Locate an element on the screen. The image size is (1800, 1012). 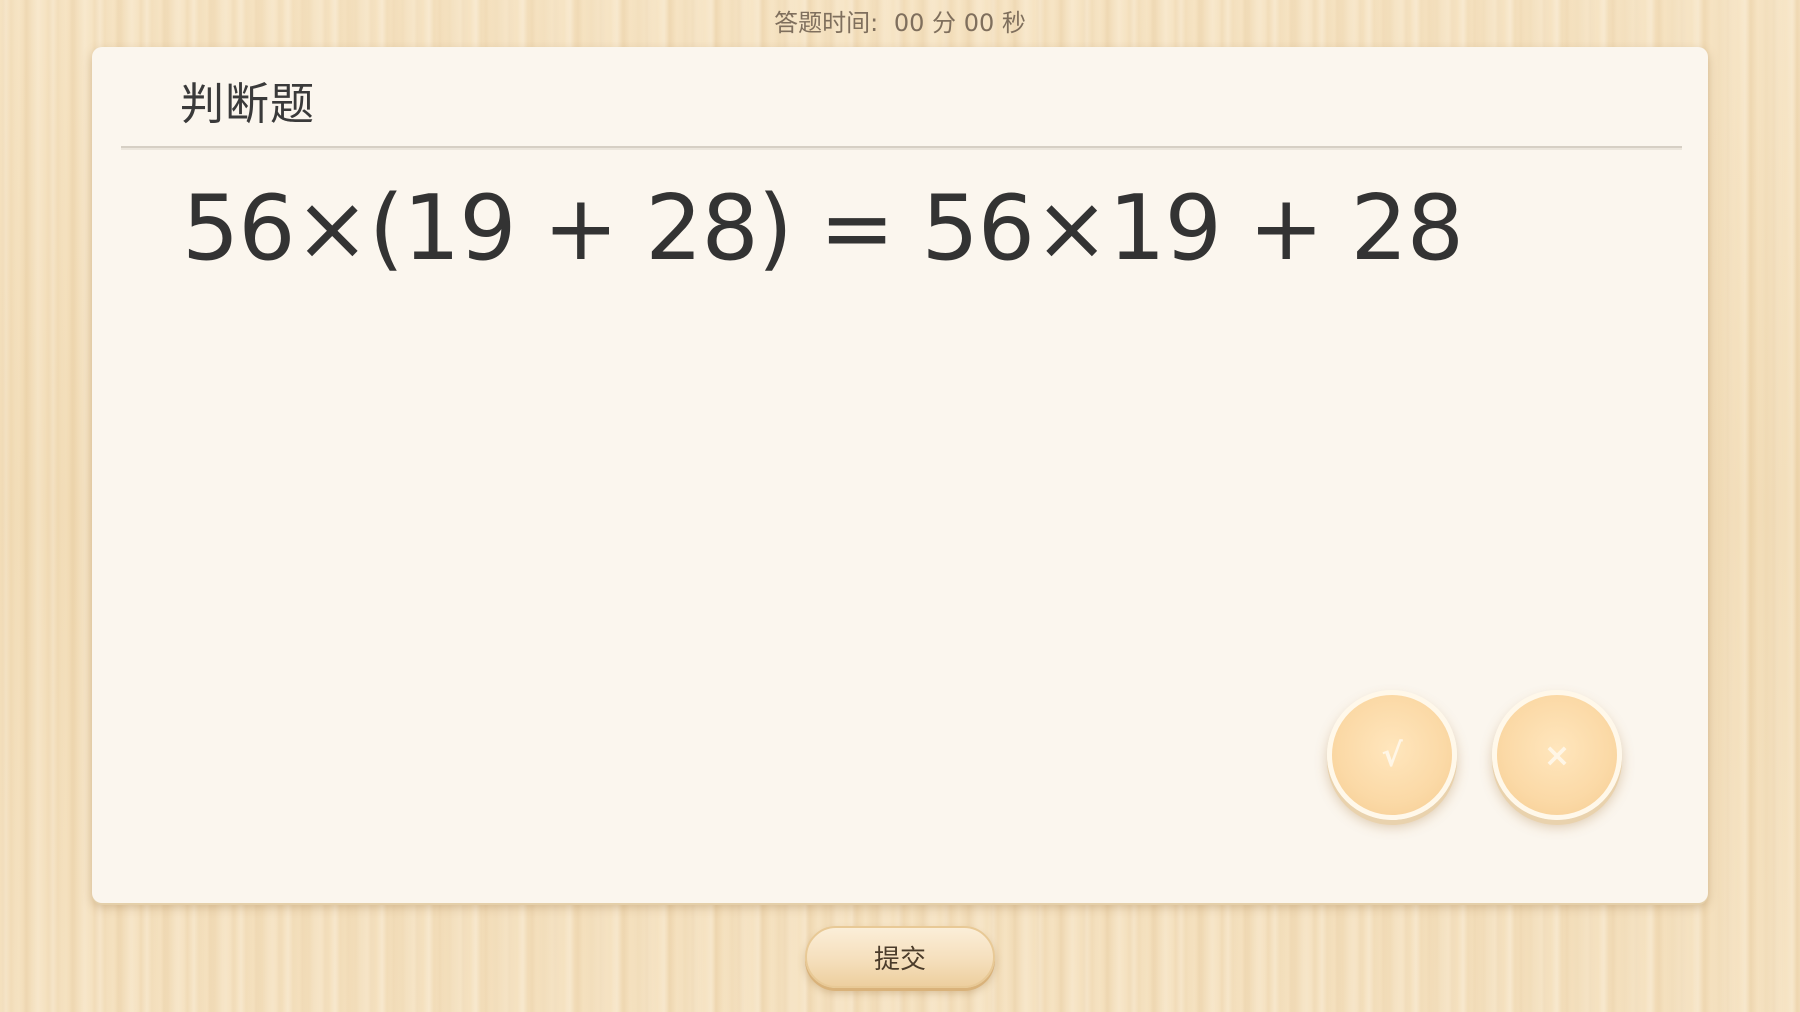
check-icon: √ is located at coordinates (1392, 755).